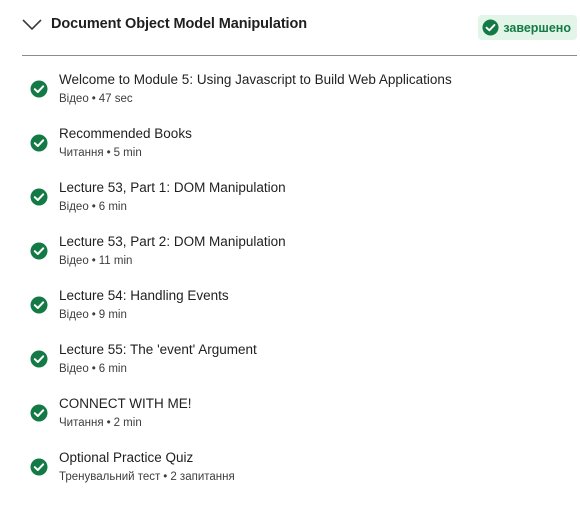 The width and height of the screenshot is (580, 515). I want to click on item-meta: Читання • 5 min, so click(100, 153).